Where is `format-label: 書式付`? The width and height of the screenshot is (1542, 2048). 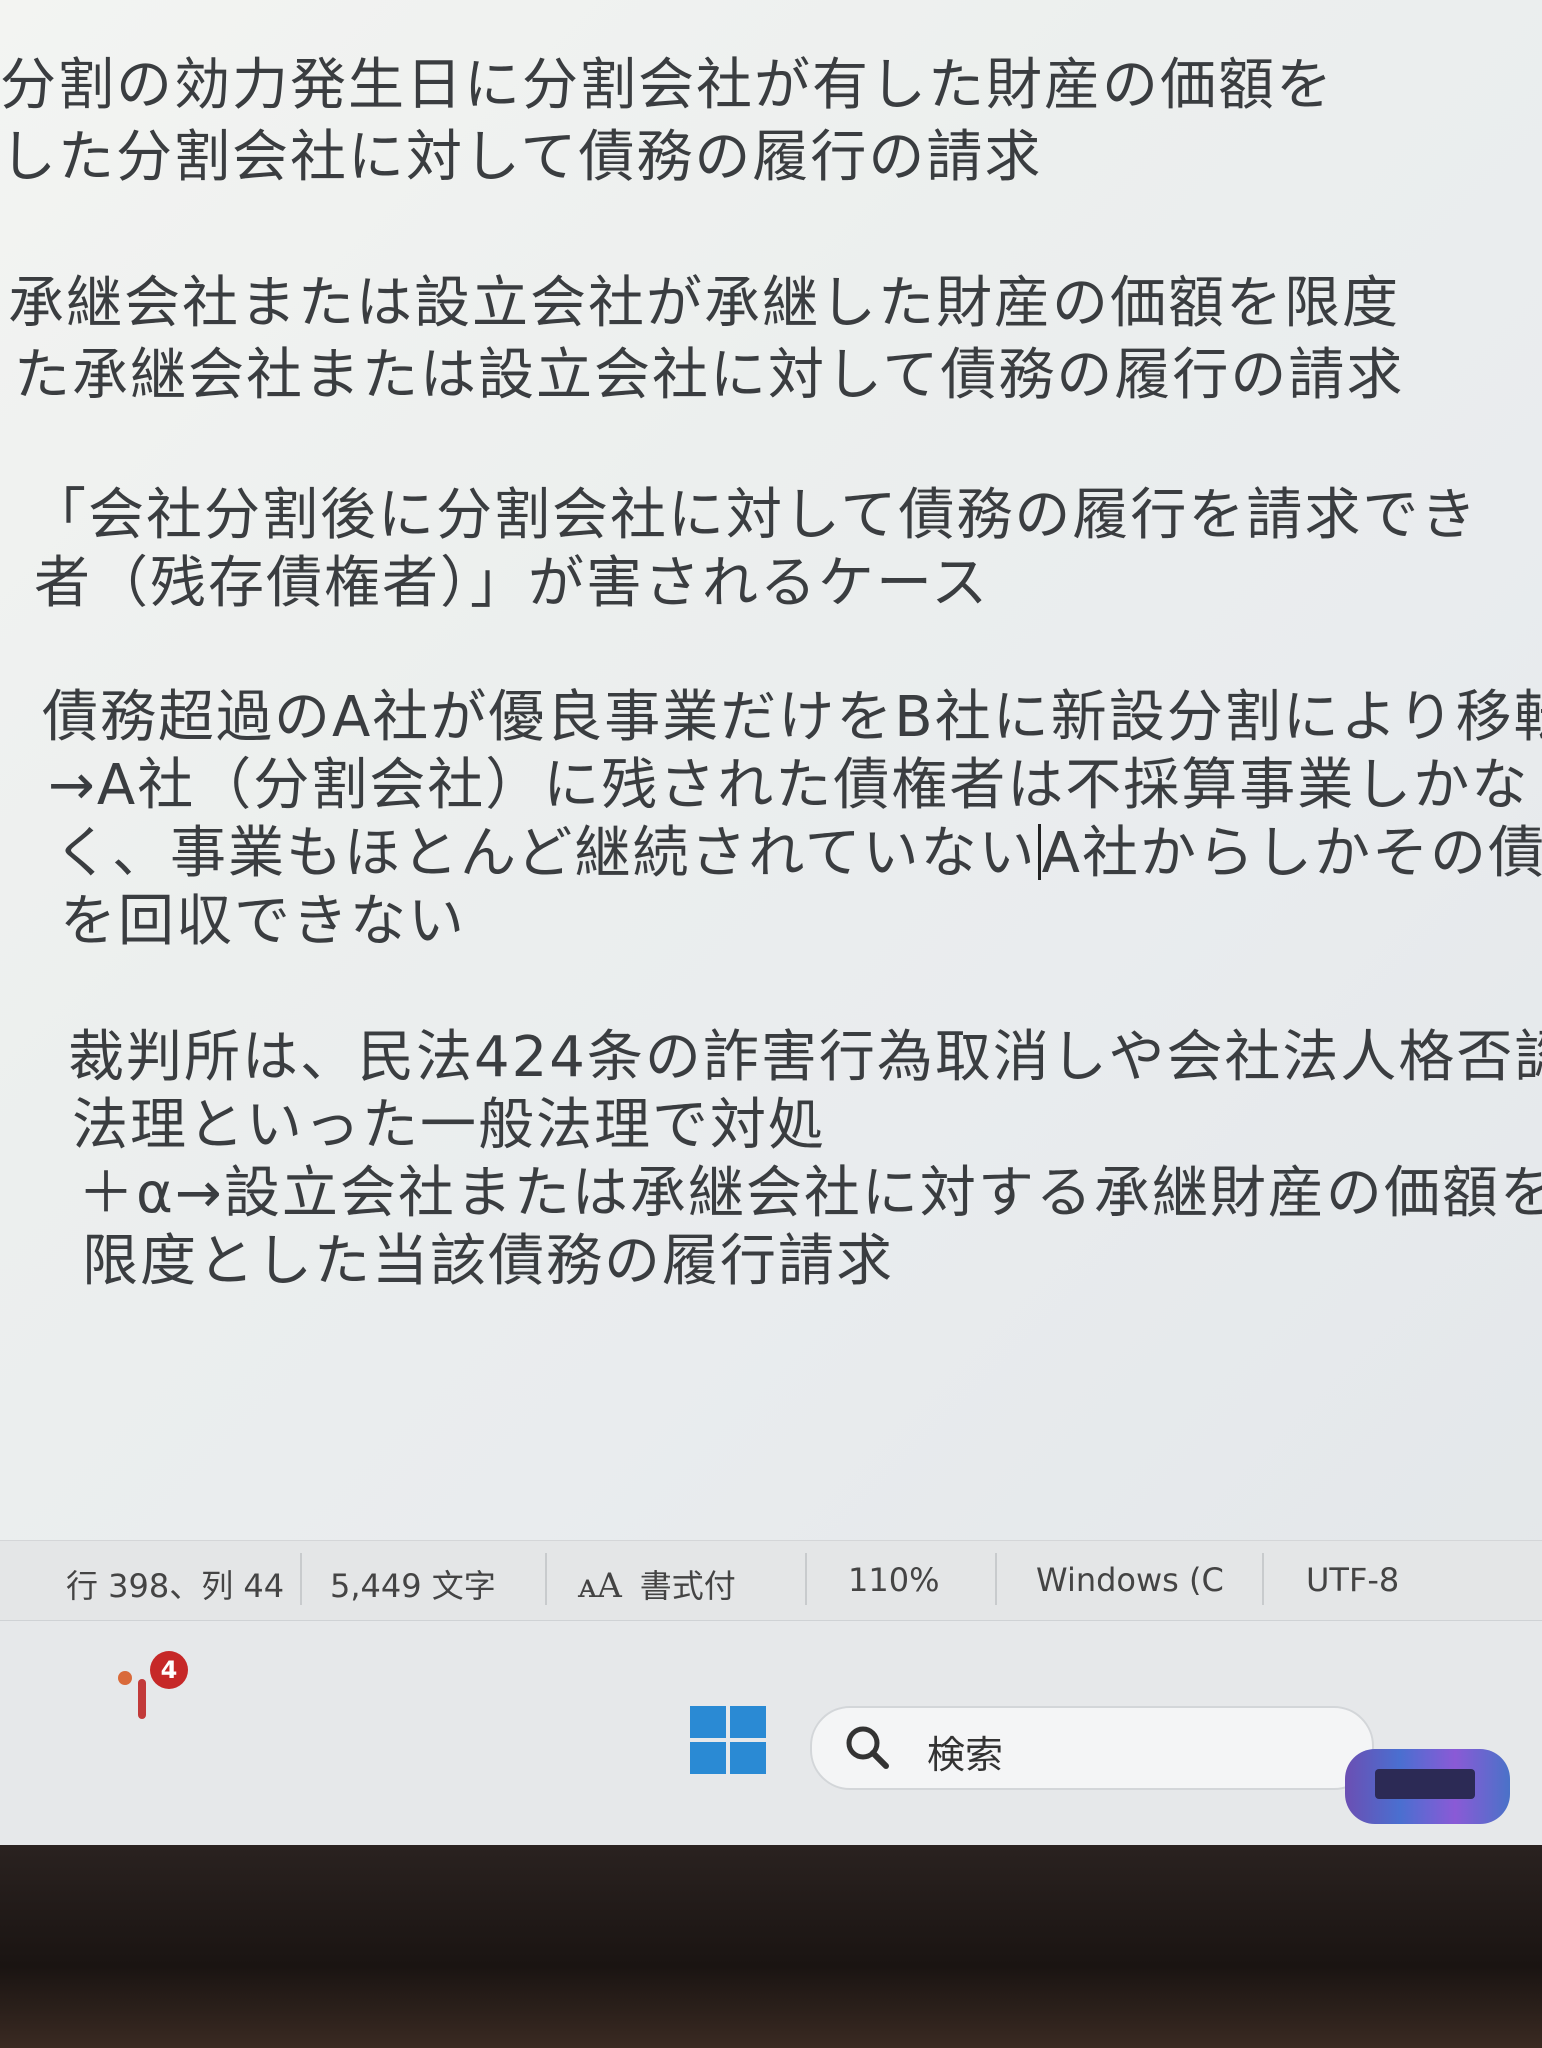 format-label: 書式付 is located at coordinates (687, 1586).